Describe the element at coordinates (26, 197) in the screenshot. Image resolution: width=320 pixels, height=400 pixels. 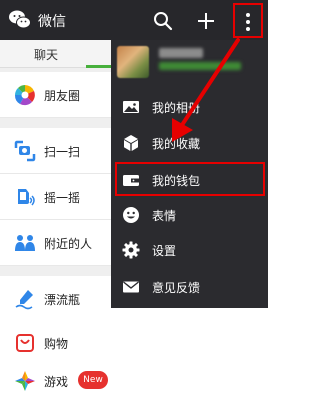
I see `shake-icon` at that location.